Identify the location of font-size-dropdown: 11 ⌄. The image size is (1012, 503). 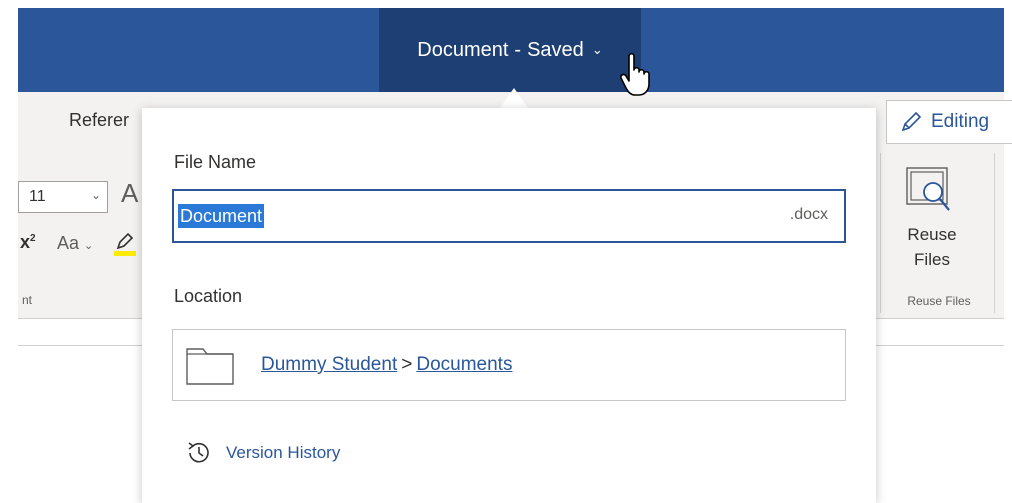
(63, 197).